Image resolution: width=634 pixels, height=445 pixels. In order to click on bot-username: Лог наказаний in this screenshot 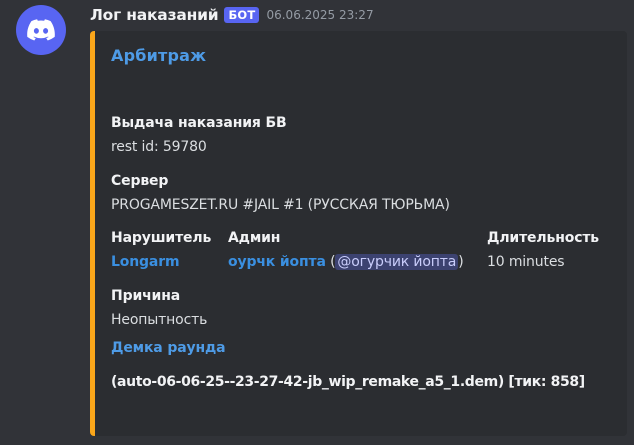, I will do `click(154, 15)`.